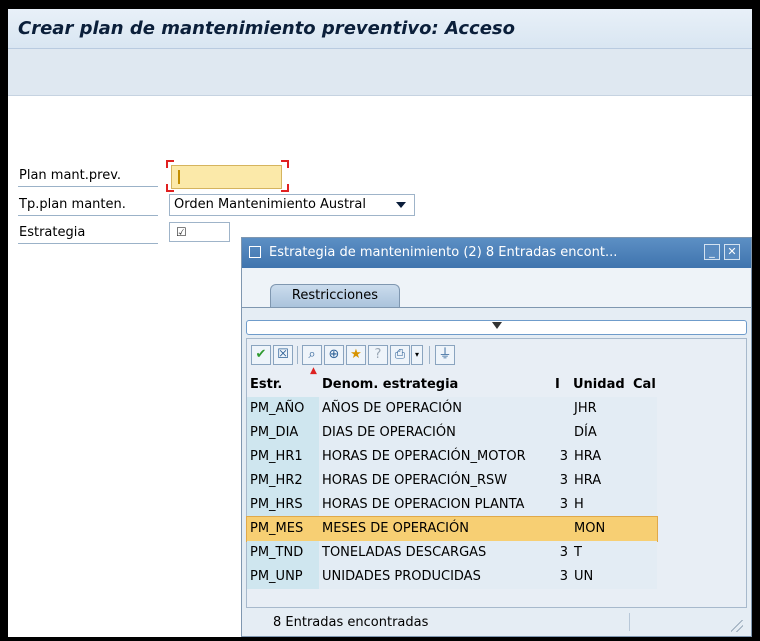  I want to click on find-next-icon: ⊕, so click(334, 355).